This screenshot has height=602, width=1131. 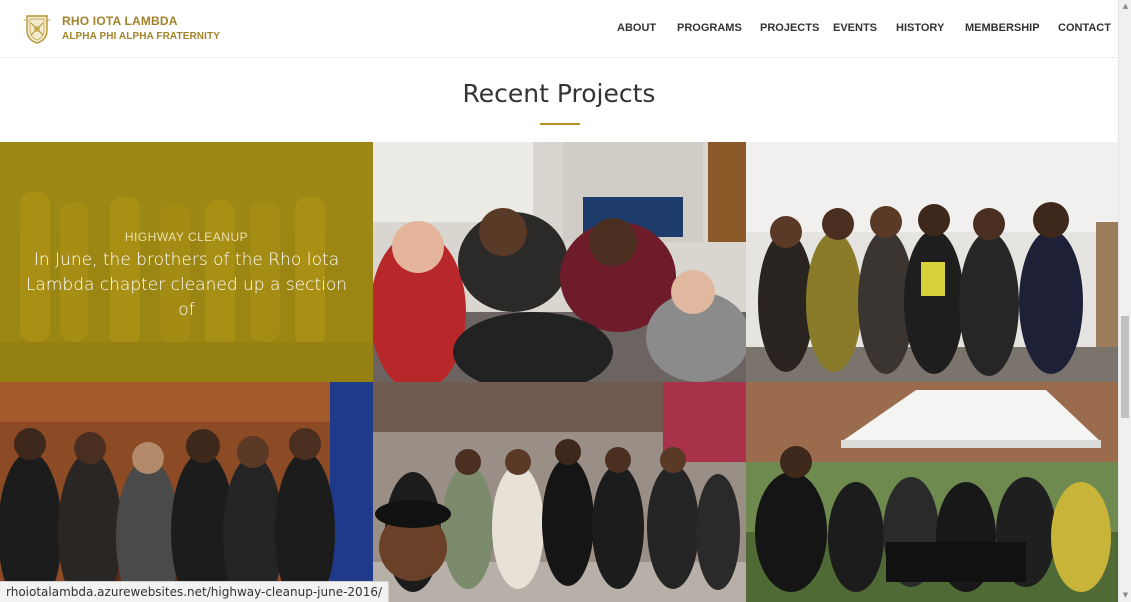 I want to click on project-tile-mentoring, so click(x=559, y=262).